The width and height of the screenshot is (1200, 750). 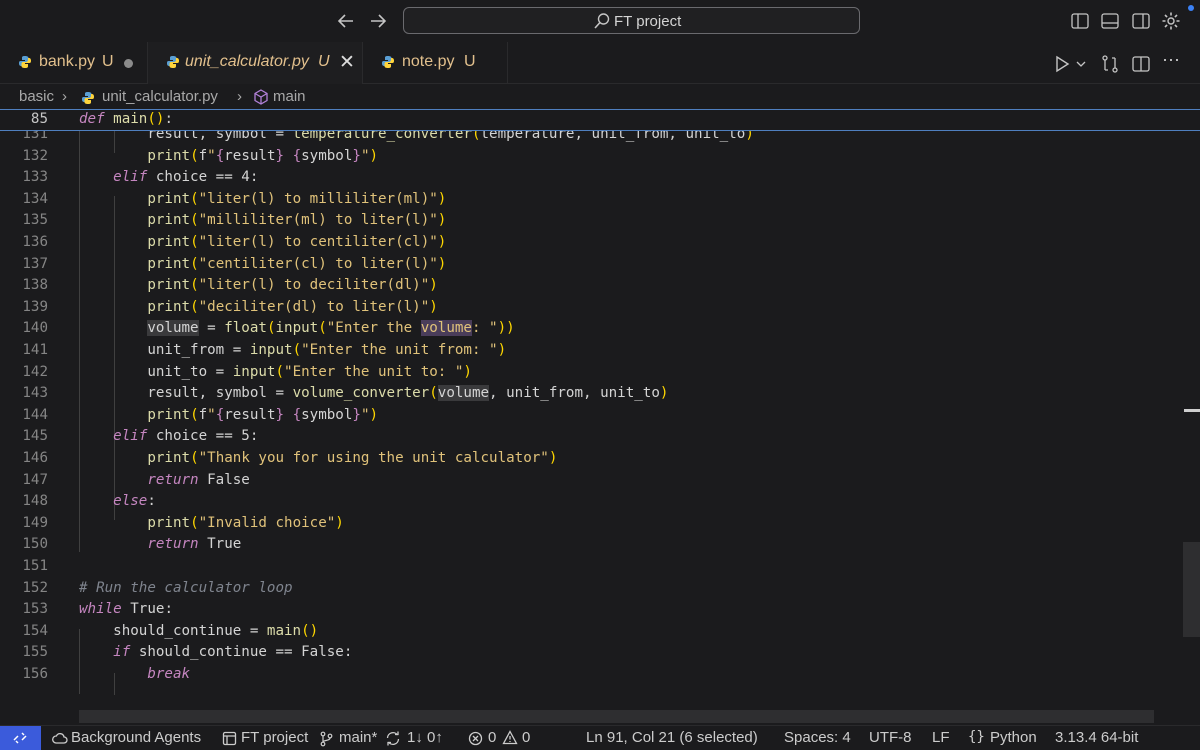 What do you see at coordinates (1171, 21) in the screenshot?
I see `settings-gear-icon` at bounding box center [1171, 21].